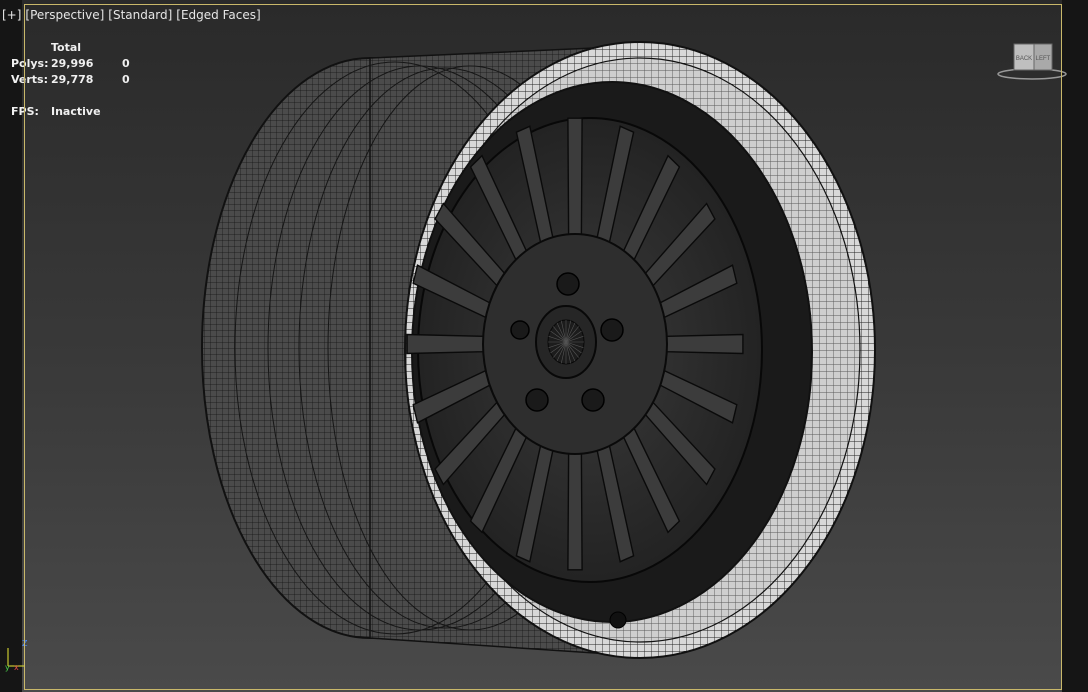 Image resolution: width=1088 pixels, height=692 pixels. What do you see at coordinates (64, 15) in the screenshot?
I see `viewport-menu-point-of-view: [Perspective]` at bounding box center [64, 15].